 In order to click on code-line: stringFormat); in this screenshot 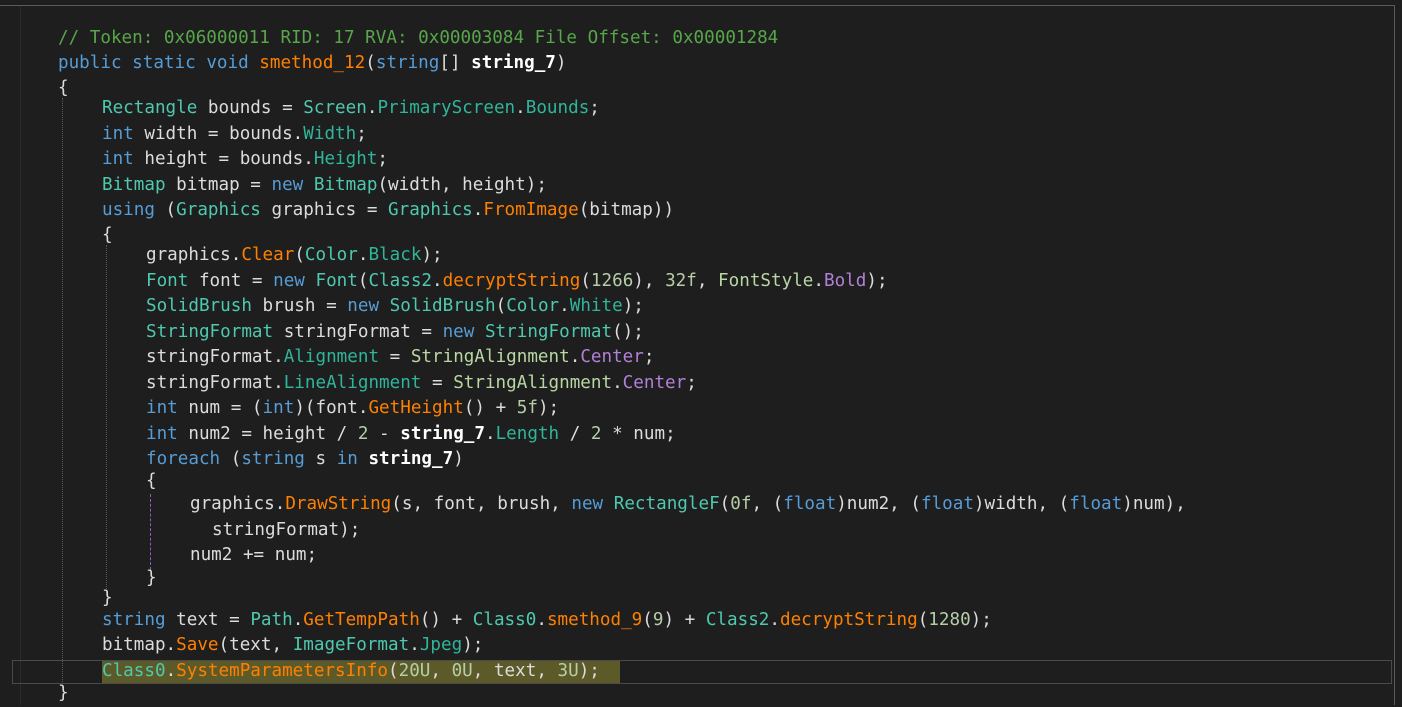, I will do `click(286, 531)`.